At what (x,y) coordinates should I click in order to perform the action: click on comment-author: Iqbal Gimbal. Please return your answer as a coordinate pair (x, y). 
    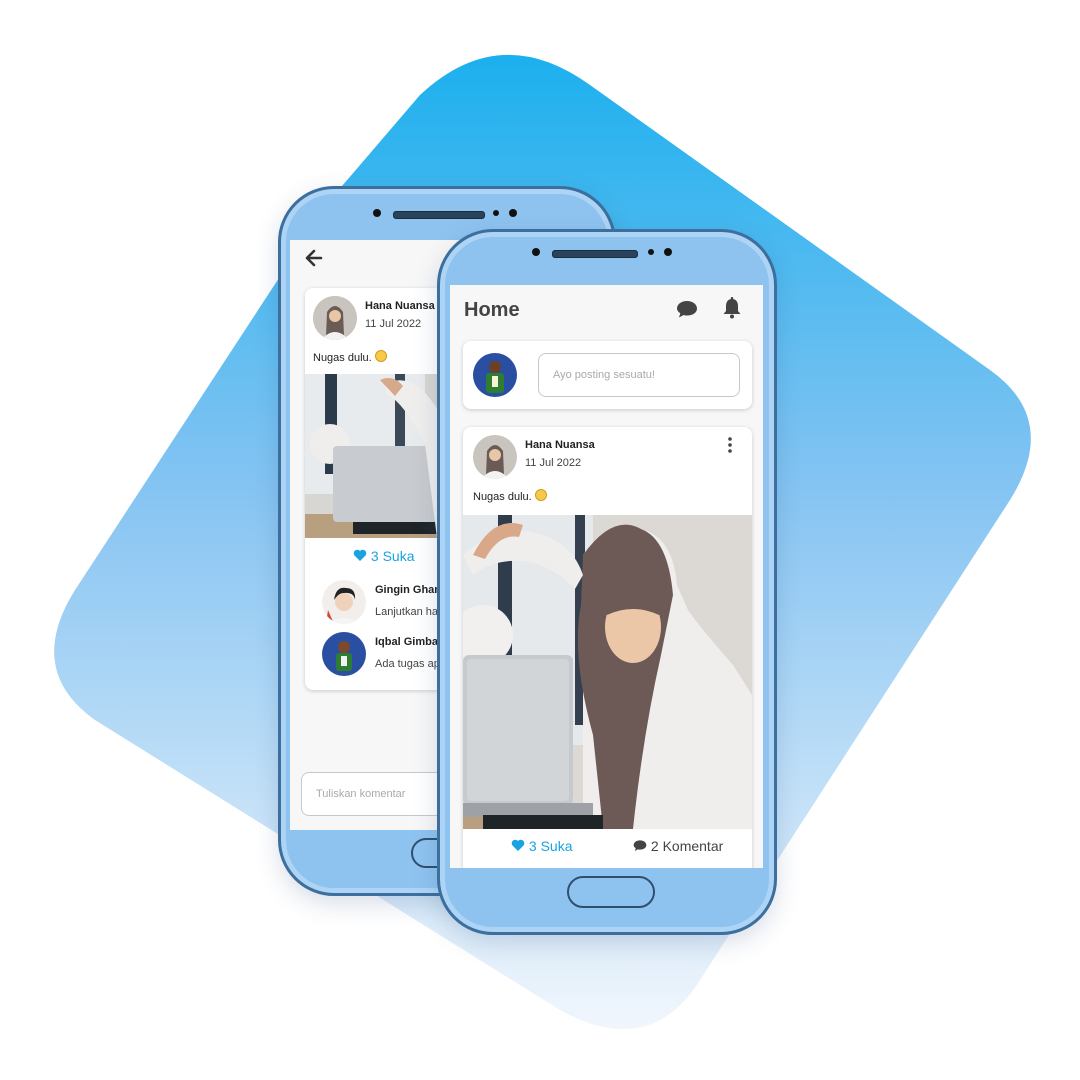
    Looking at the image, I should click on (408, 642).